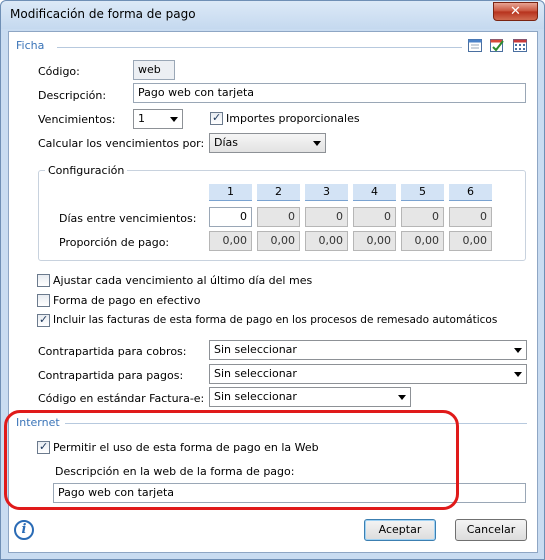 The image size is (545, 560). What do you see at coordinates (326, 217) in the screenshot?
I see `dias-field-3: 0` at bounding box center [326, 217].